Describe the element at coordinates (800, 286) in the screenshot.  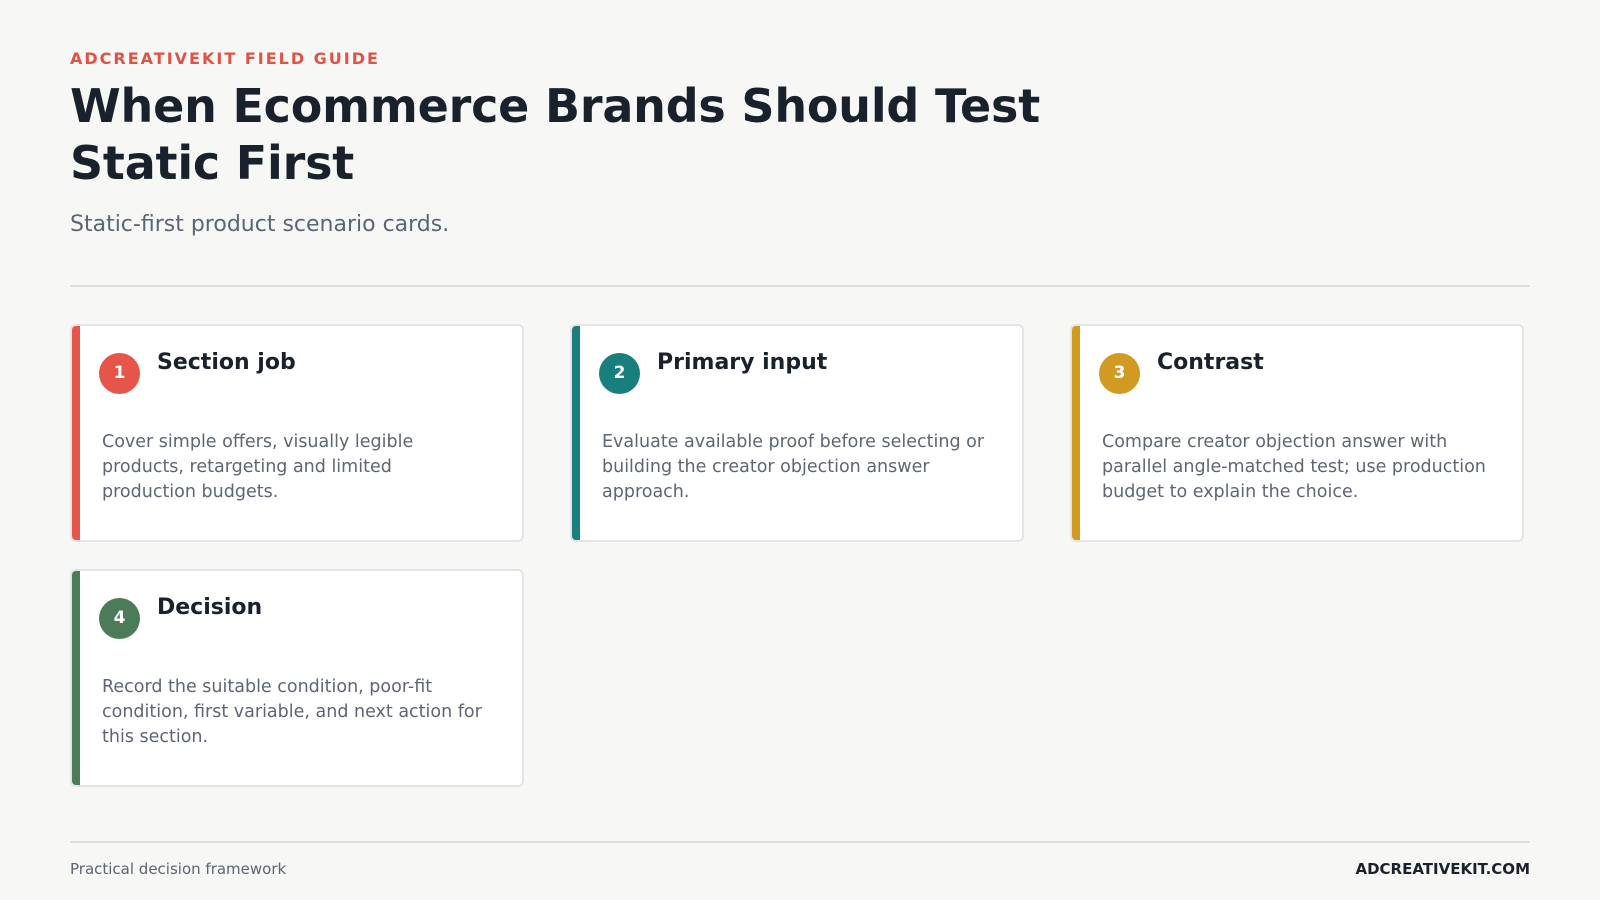
I see `top-divider` at that location.